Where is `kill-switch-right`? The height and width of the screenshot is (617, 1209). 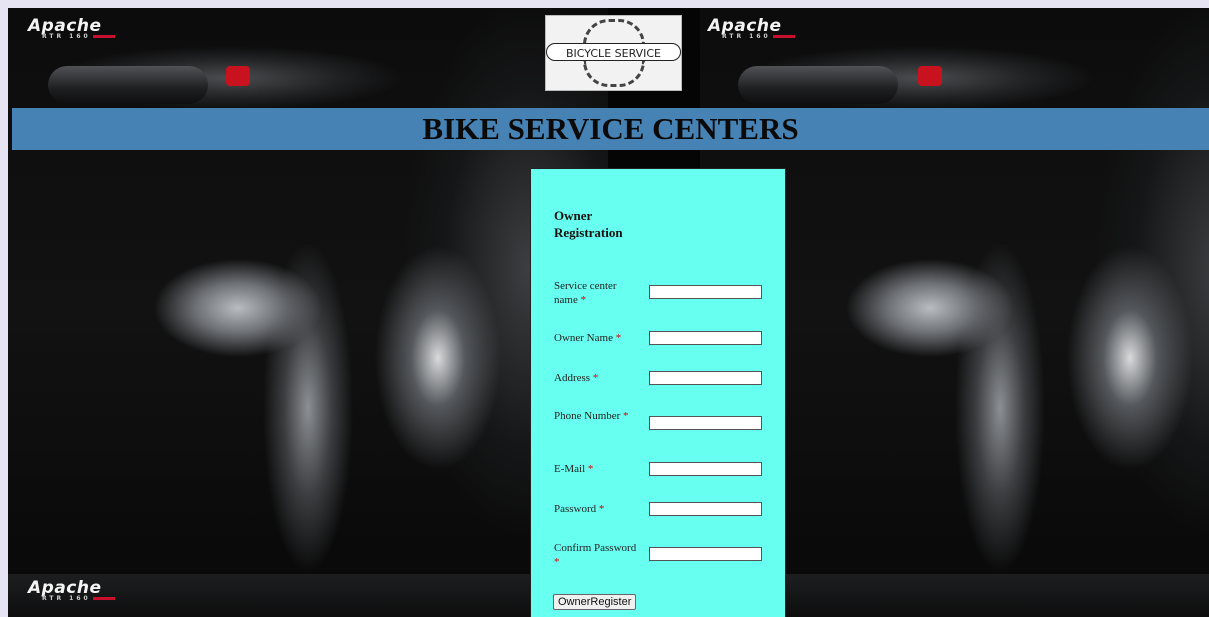 kill-switch-right is located at coordinates (930, 76).